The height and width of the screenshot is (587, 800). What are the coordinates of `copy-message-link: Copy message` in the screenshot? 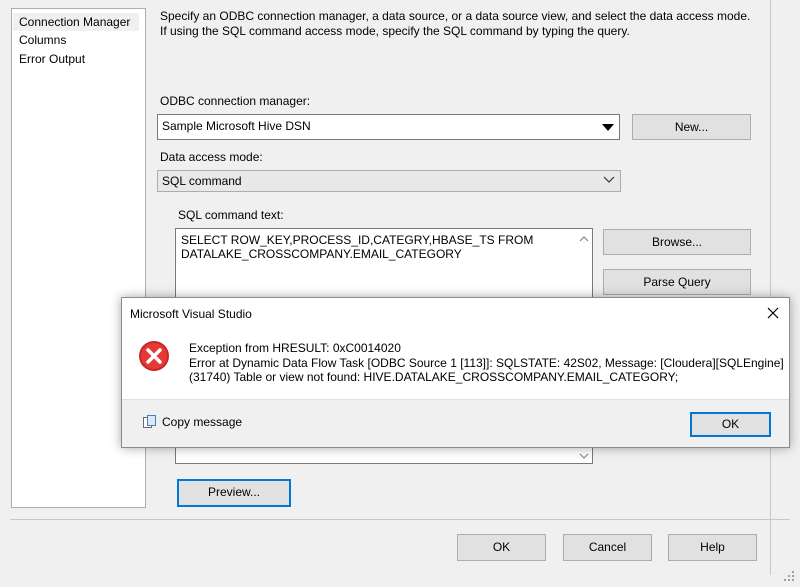 It's located at (192, 422).